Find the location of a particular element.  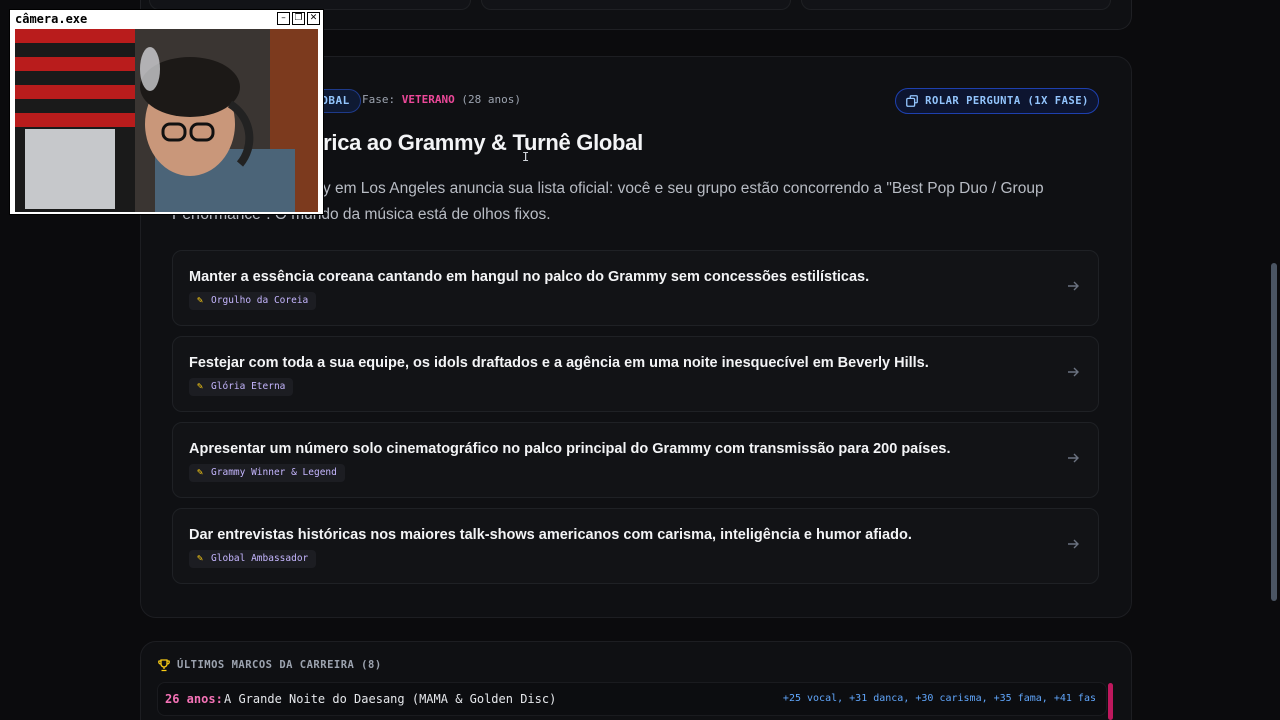

page-scrollbar is located at coordinates (1274, 432).